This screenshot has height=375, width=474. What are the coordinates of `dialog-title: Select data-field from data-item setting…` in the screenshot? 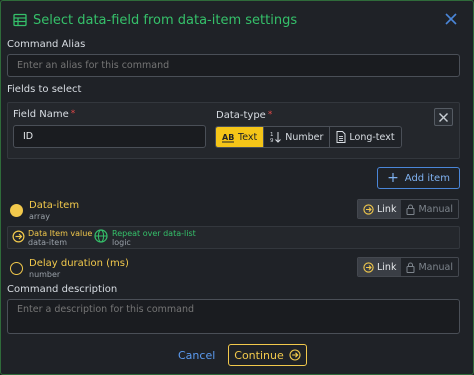 It's located at (165, 20).